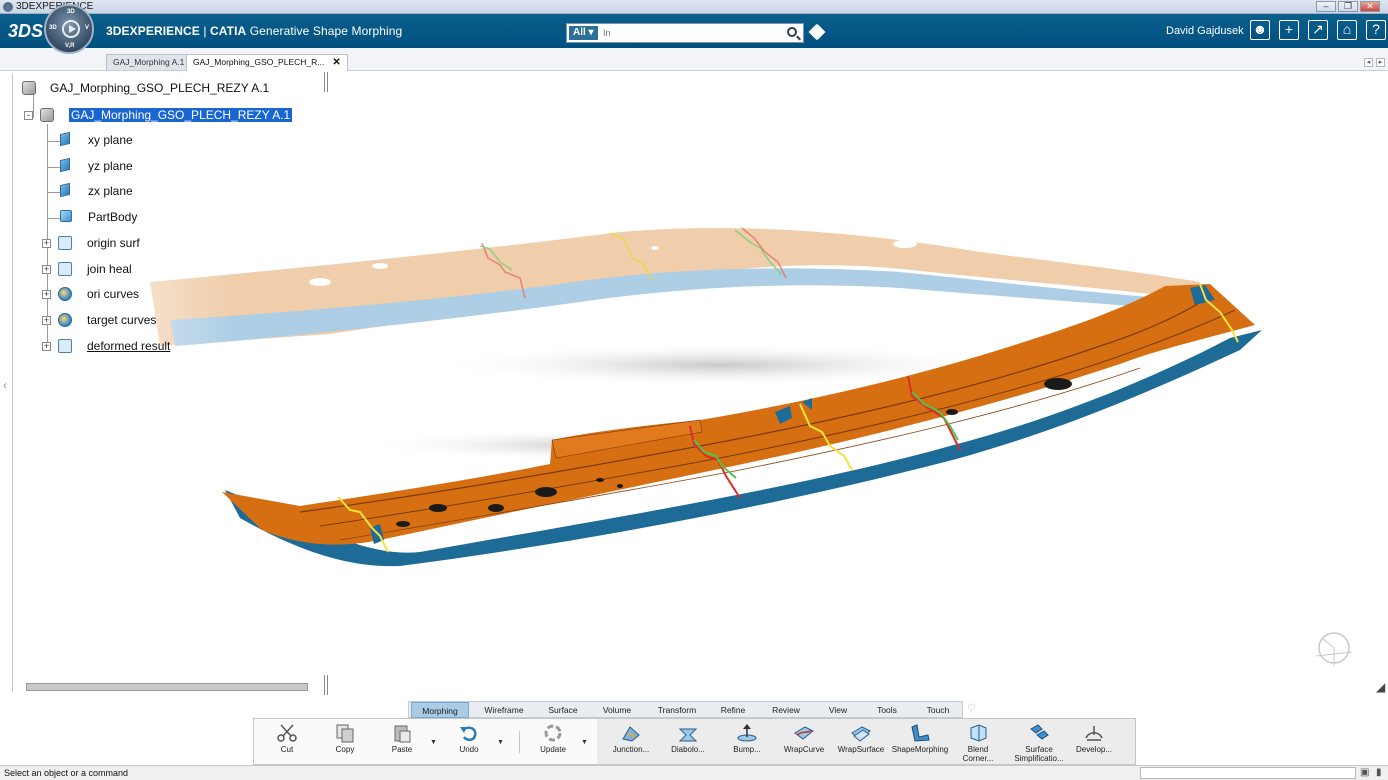 The height and width of the screenshot is (780, 1388). What do you see at coordinates (579, 32) in the screenshot?
I see `search-scope-label: All` at bounding box center [579, 32].